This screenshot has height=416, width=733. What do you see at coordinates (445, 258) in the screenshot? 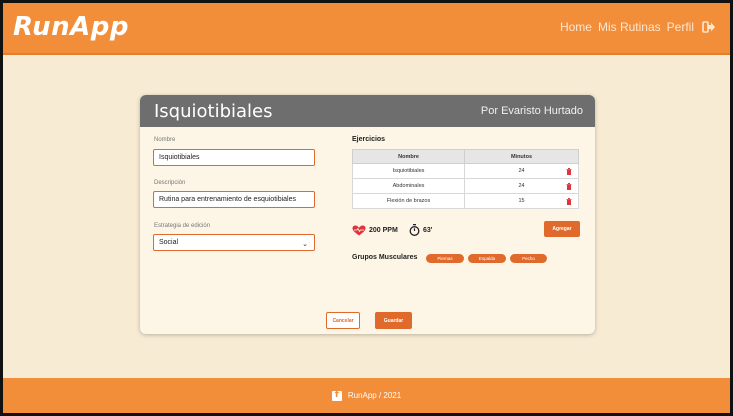
I see `grupo-chip-piernas: Piernas` at bounding box center [445, 258].